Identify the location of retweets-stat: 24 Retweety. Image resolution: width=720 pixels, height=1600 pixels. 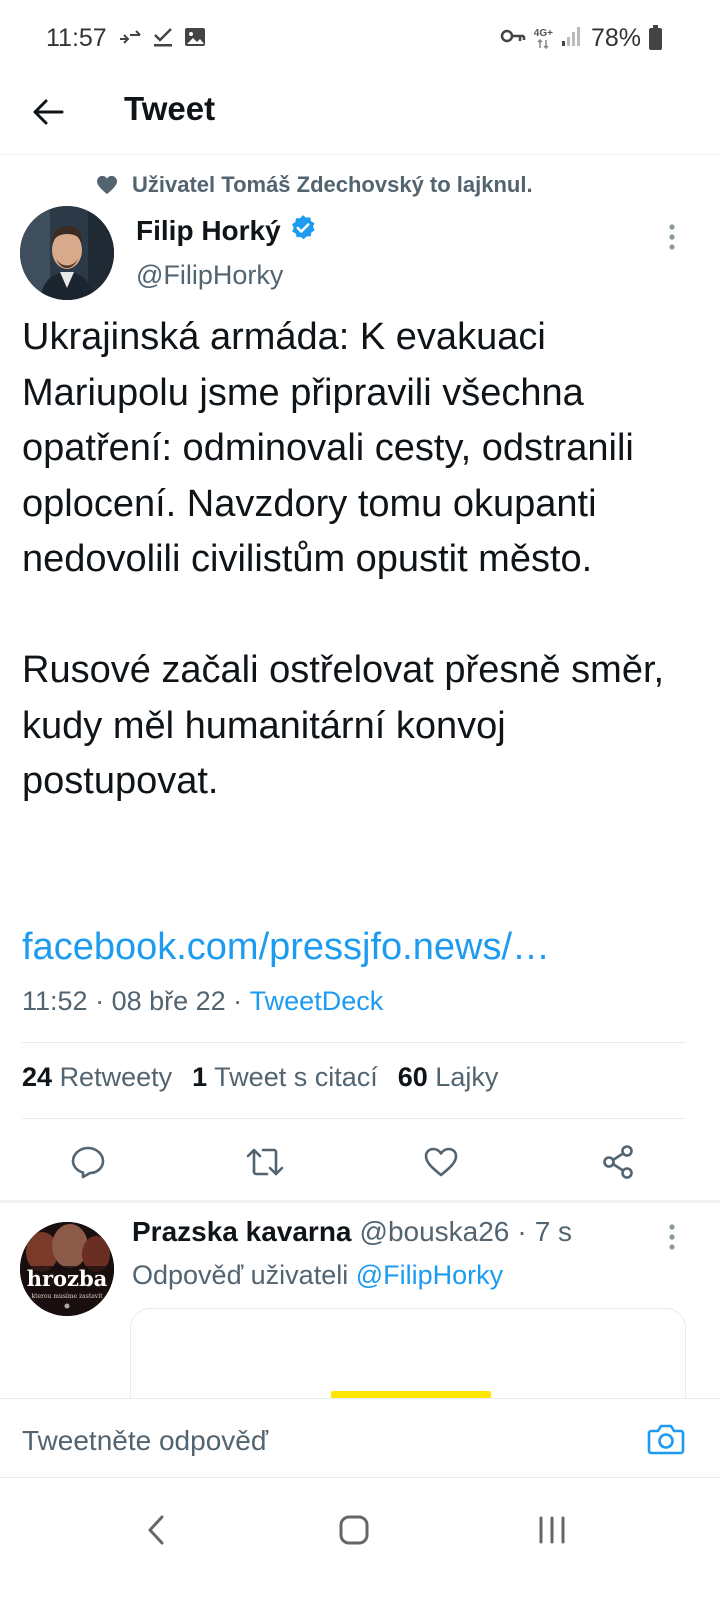
(97, 1077).